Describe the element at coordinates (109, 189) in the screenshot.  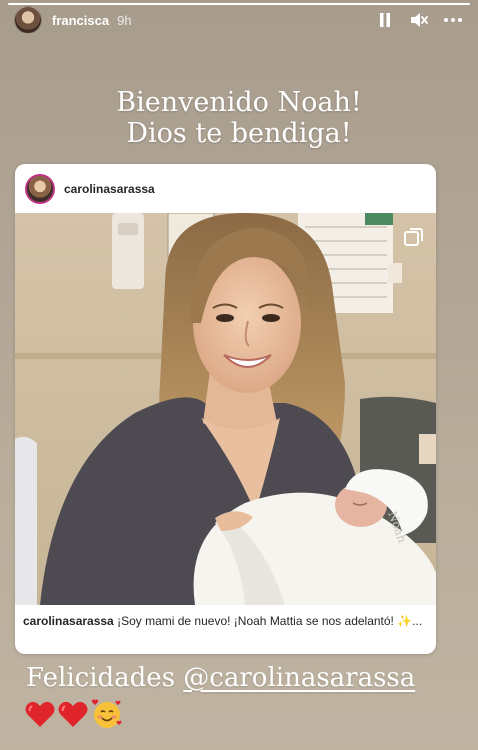
I see `post-username: carolinasarassa` at that location.